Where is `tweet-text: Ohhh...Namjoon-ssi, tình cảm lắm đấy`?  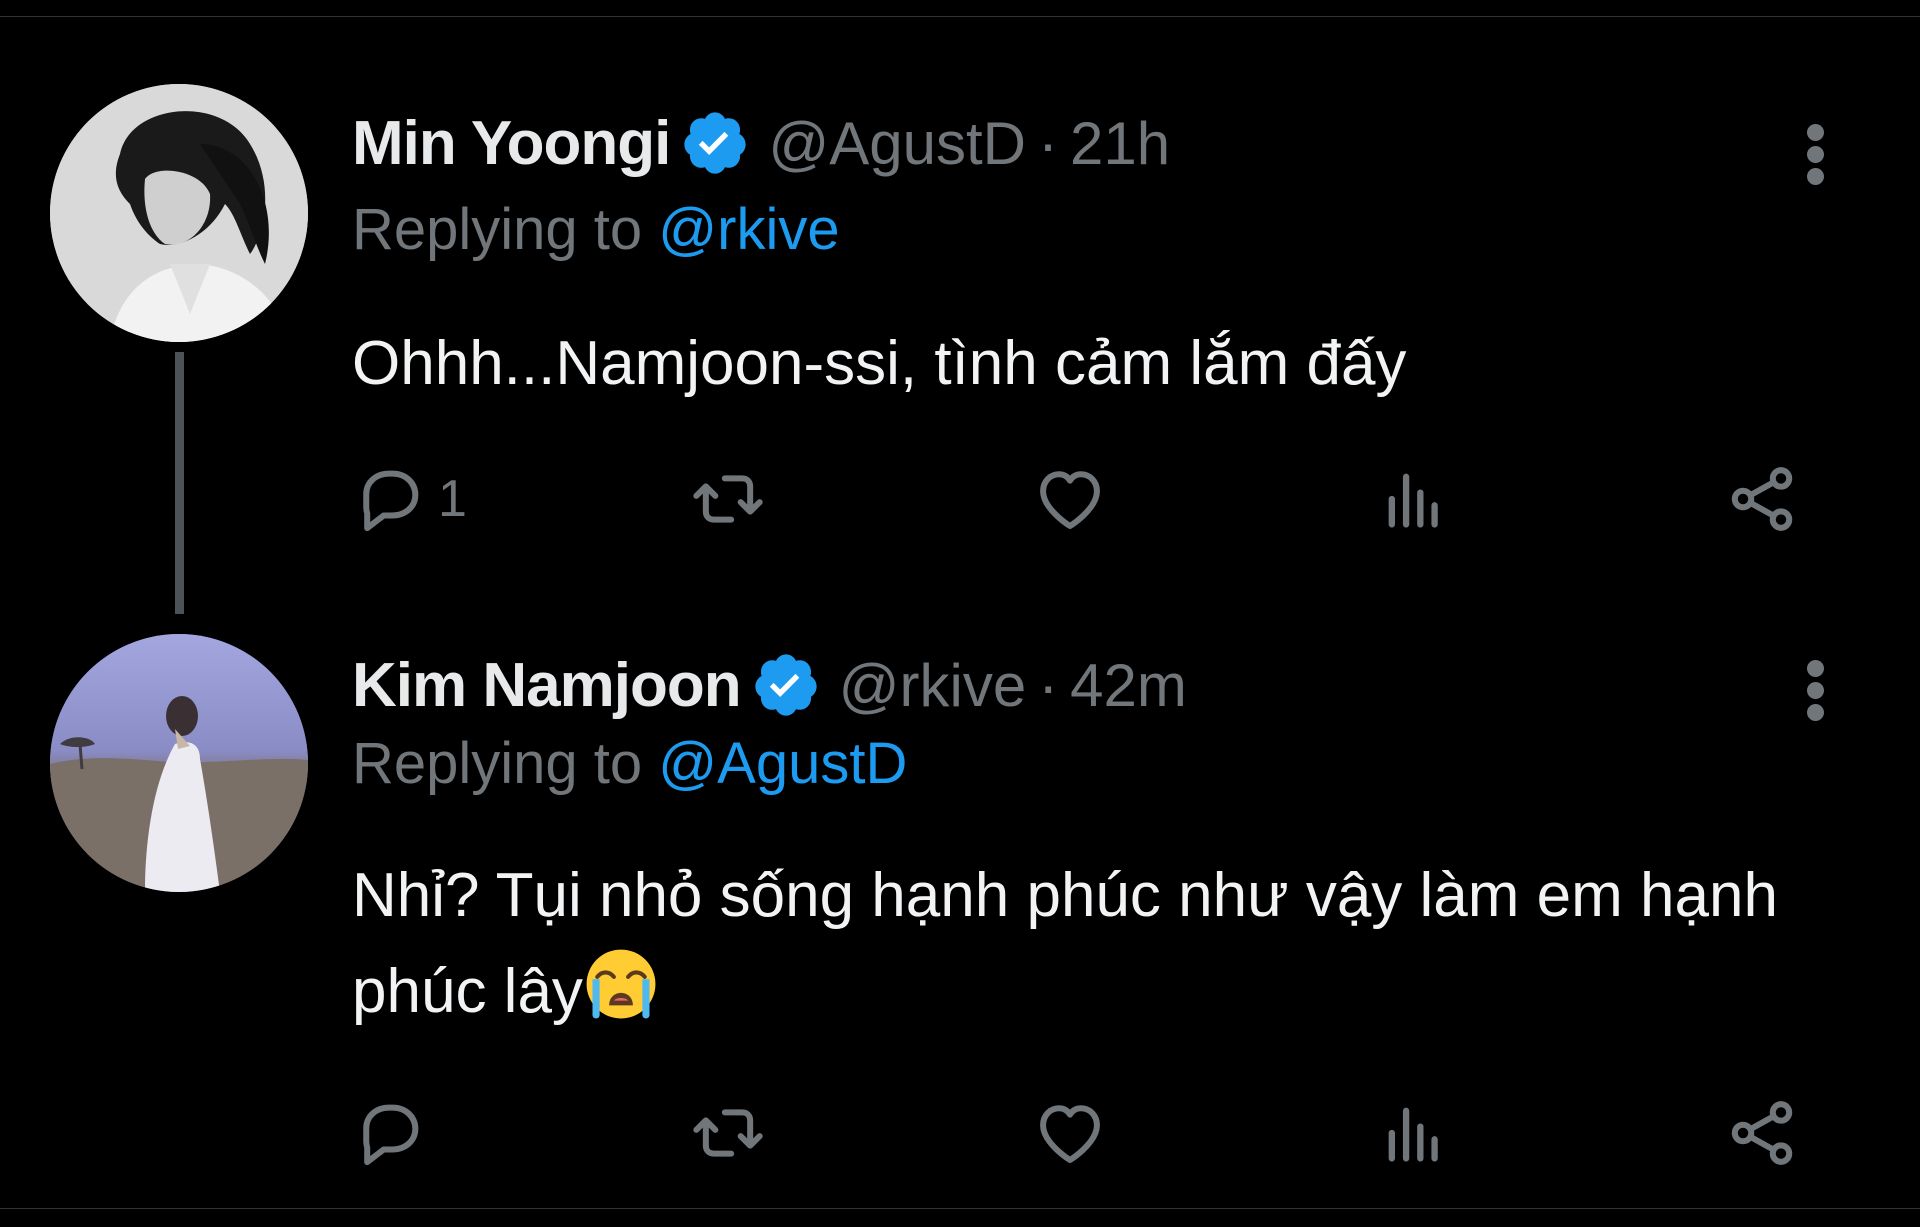
tweet-text: Ohhh...Namjoon-ssi, tình cảm lắm đấy is located at coordinates (879, 363).